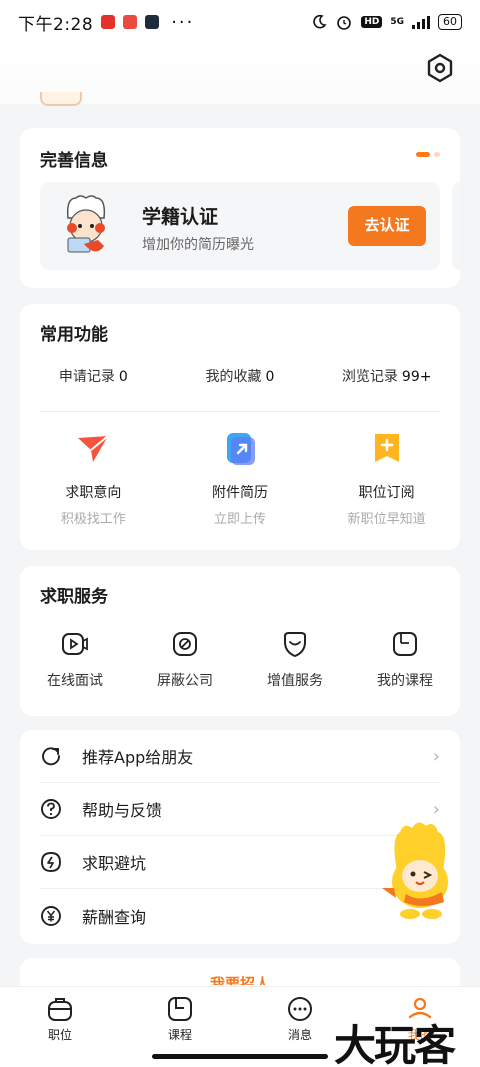 This screenshot has width=480, height=1067. What do you see at coordinates (240, 519) in the screenshot?
I see `feature-desc: 立即上传` at bounding box center [240, 519].